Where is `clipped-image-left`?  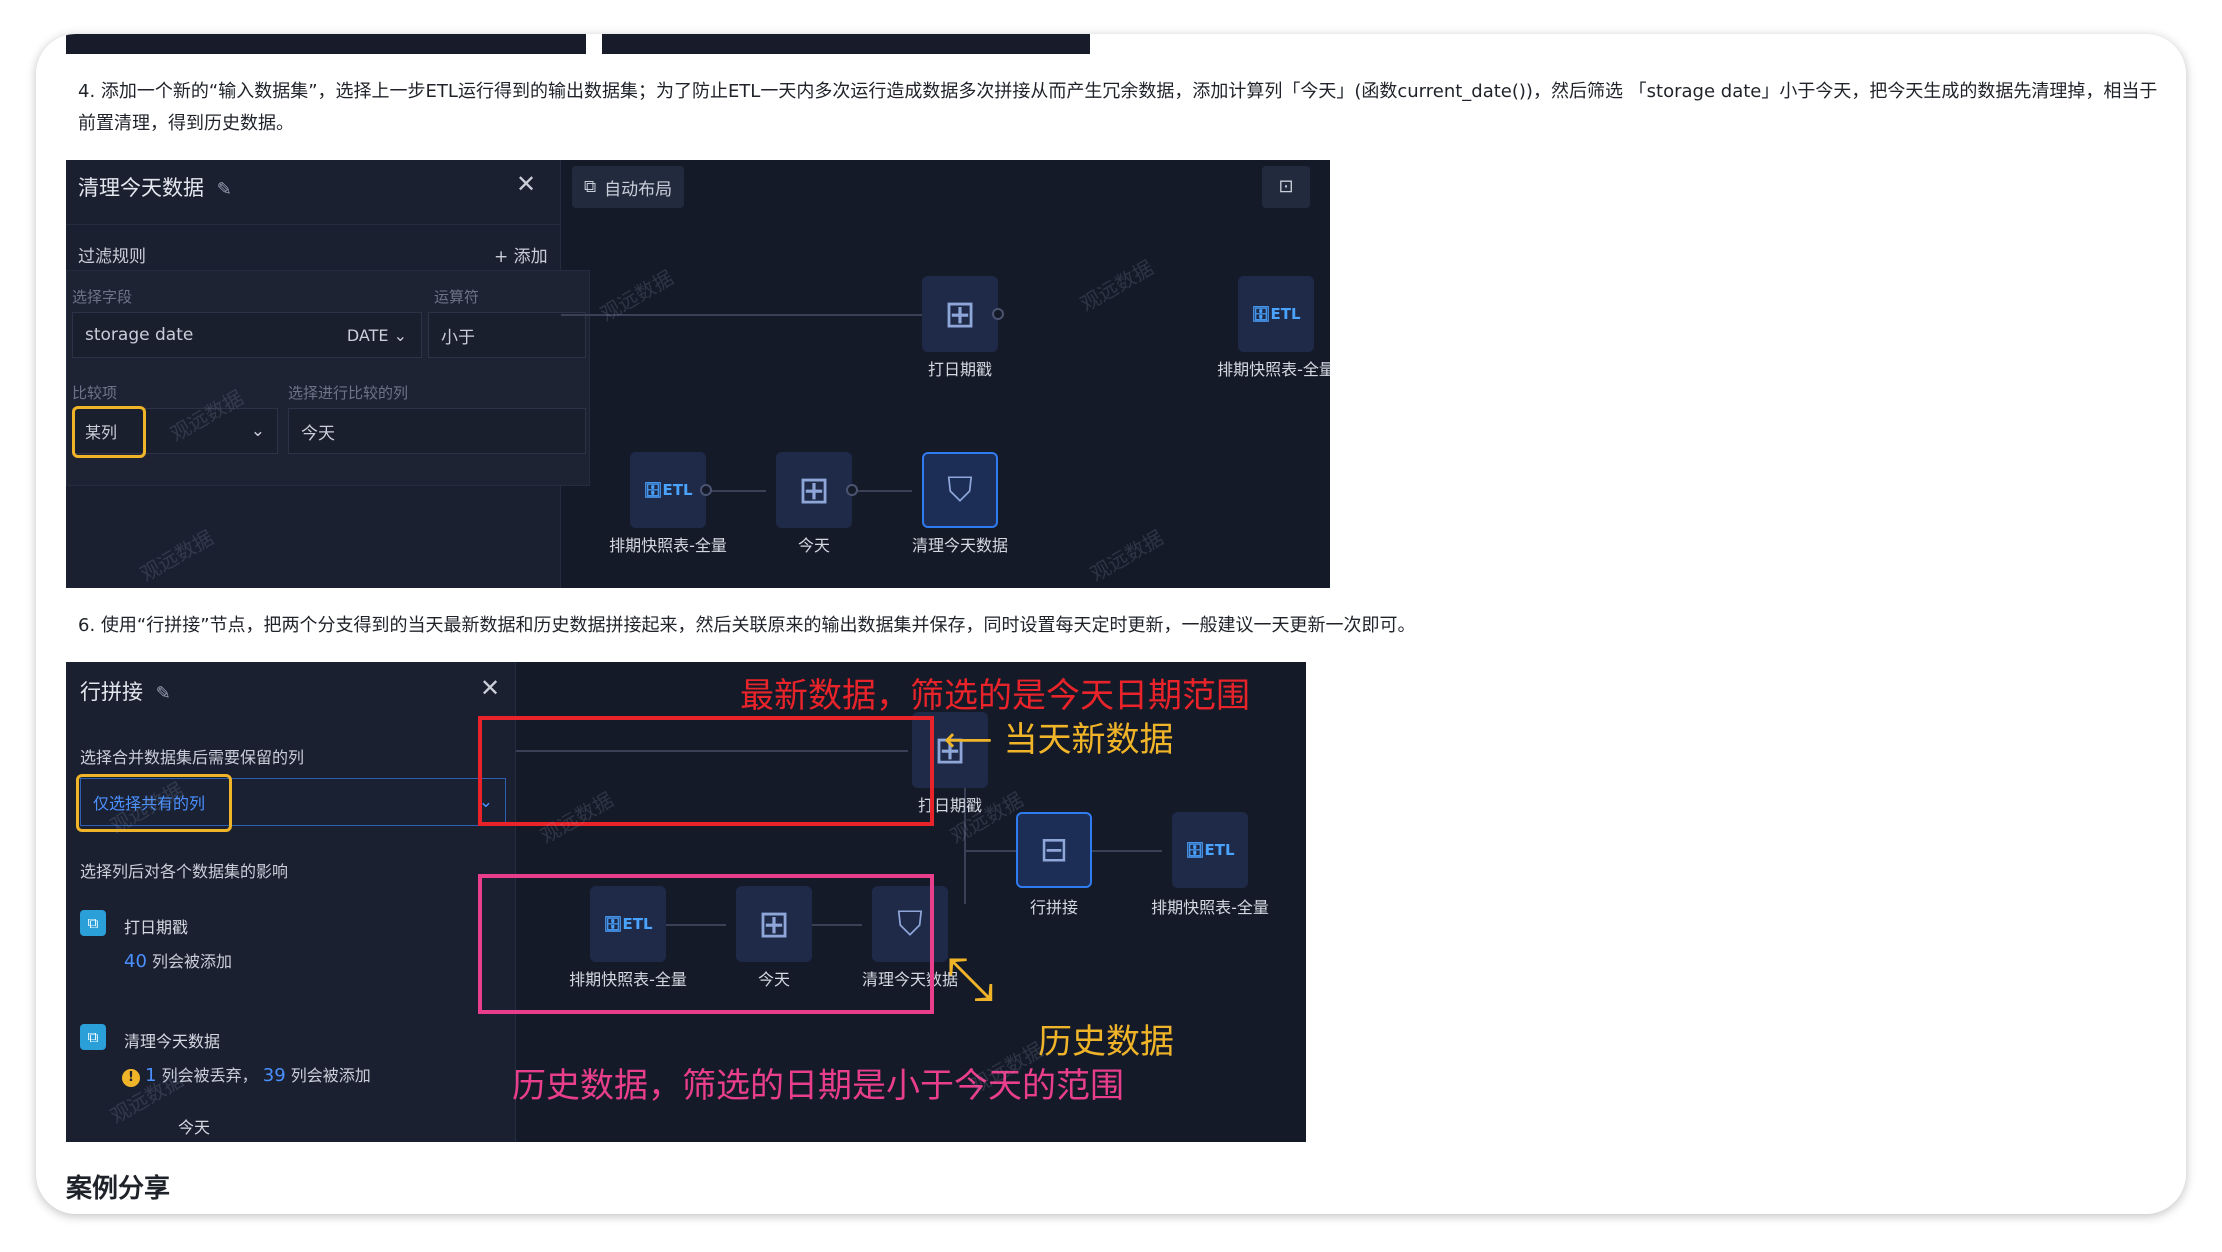 clipped-image-left is located at coordinates (326, 44).